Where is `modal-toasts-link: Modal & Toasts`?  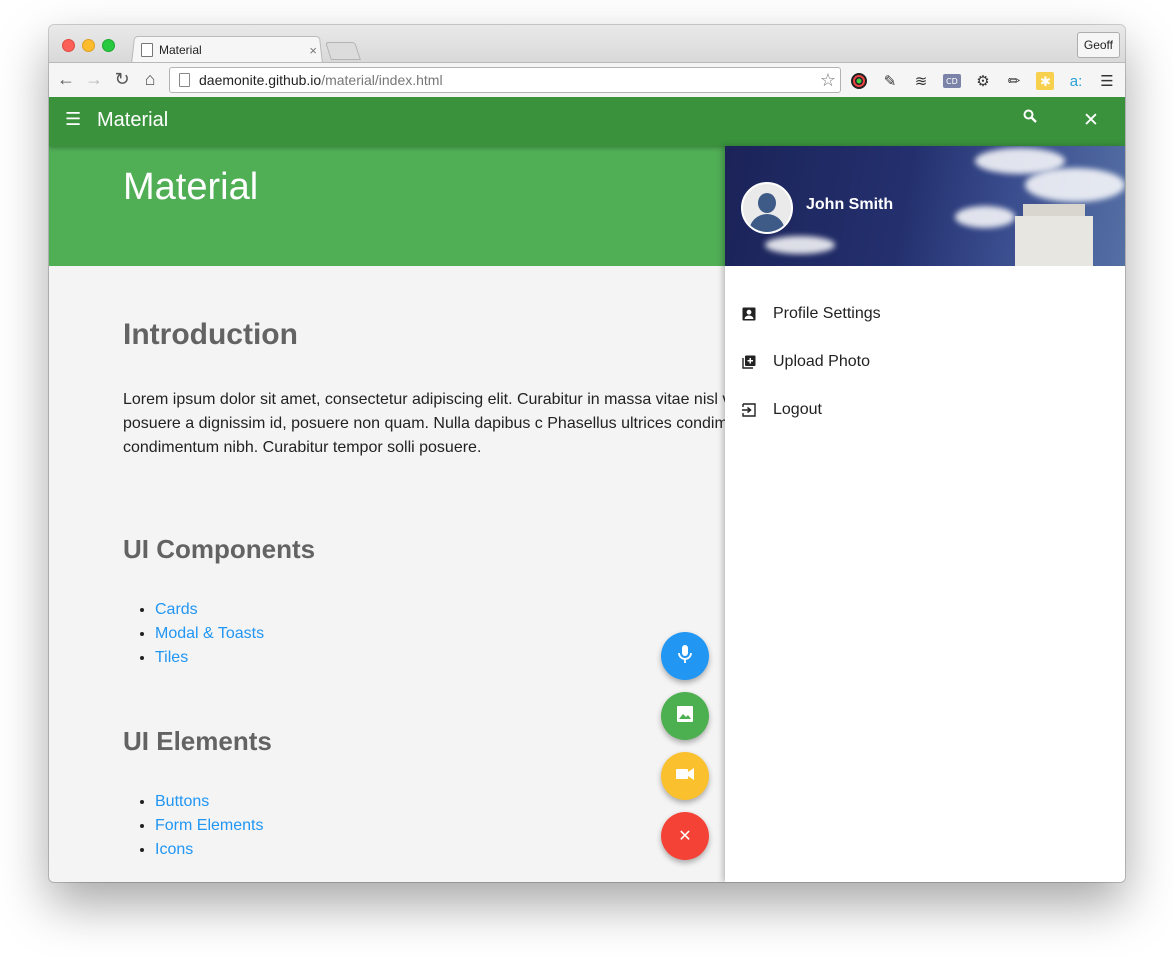 modal-toasts-link: Modal & Toasts is located at coordinates (209, 633).